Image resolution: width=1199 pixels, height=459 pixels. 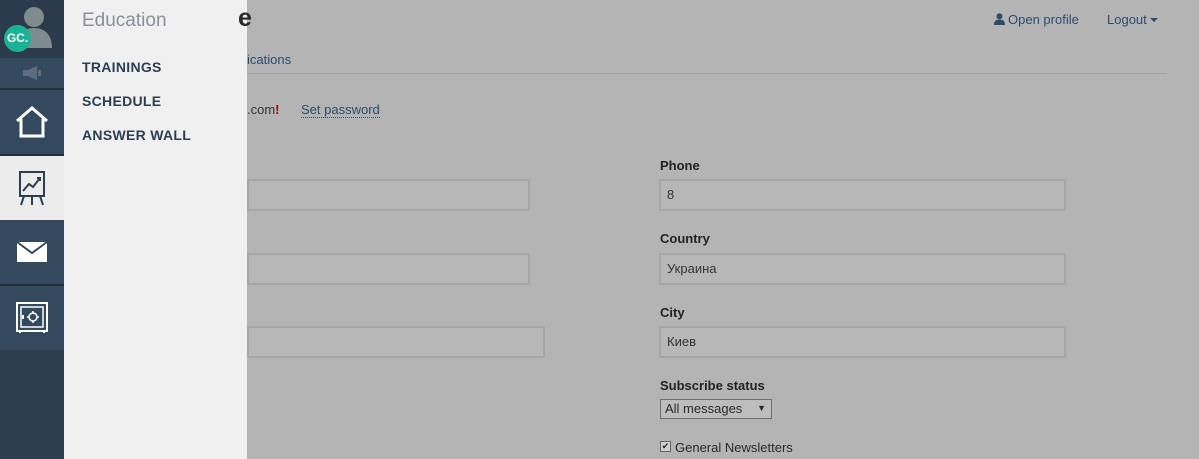 I want to click on nav-safe, so click(x=32, y=318).